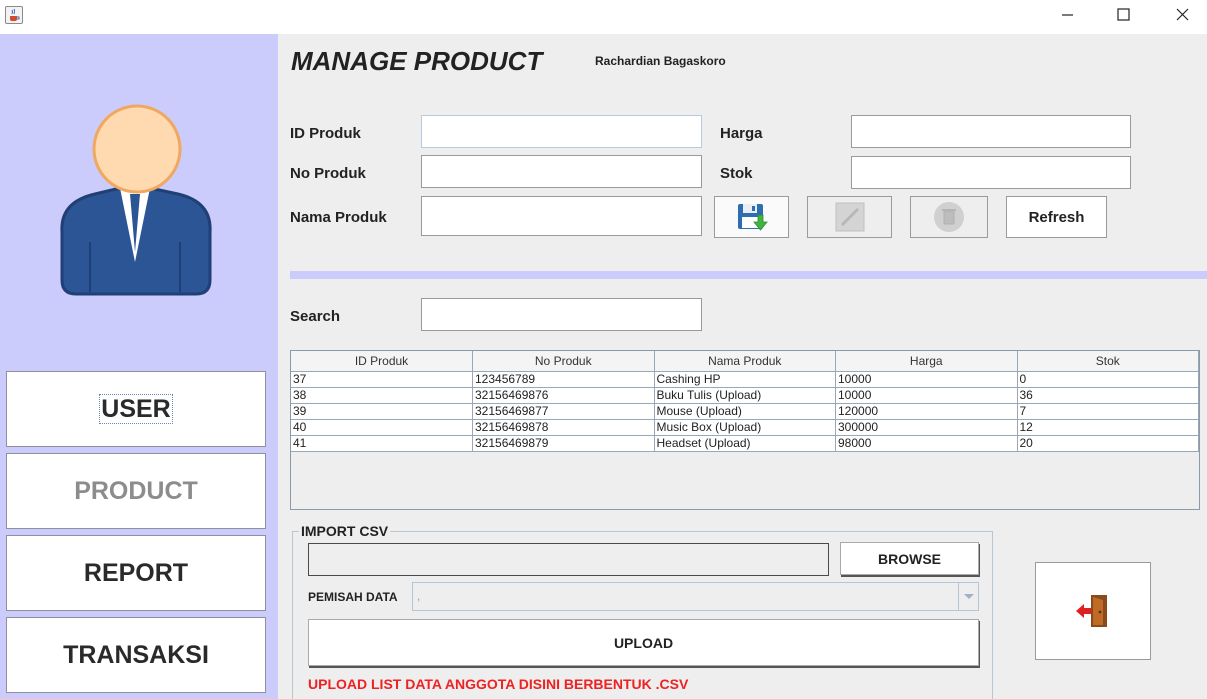  I want to click on save-floppy-icon, so click(752, 217).